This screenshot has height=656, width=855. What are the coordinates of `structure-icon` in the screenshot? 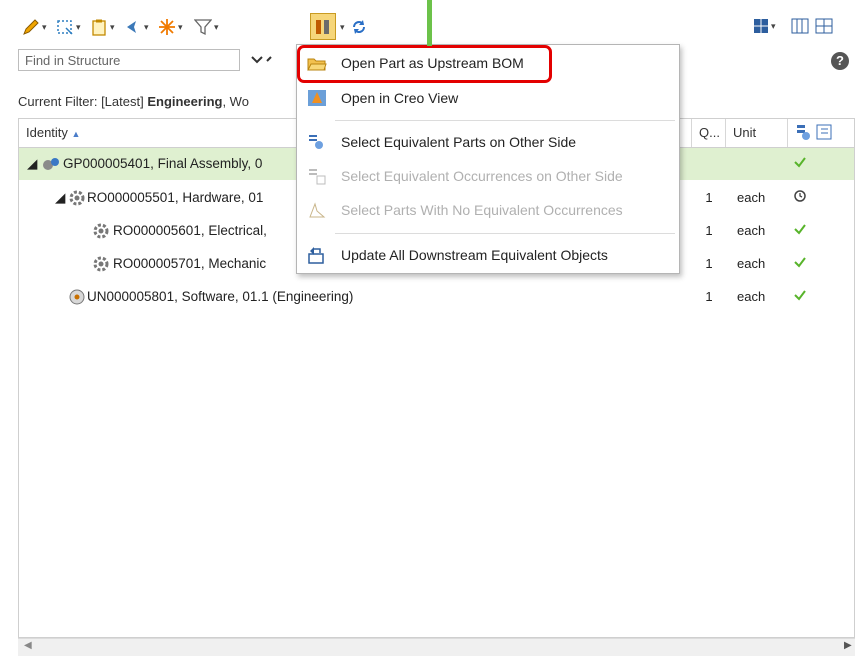 It's located at (824, 132).